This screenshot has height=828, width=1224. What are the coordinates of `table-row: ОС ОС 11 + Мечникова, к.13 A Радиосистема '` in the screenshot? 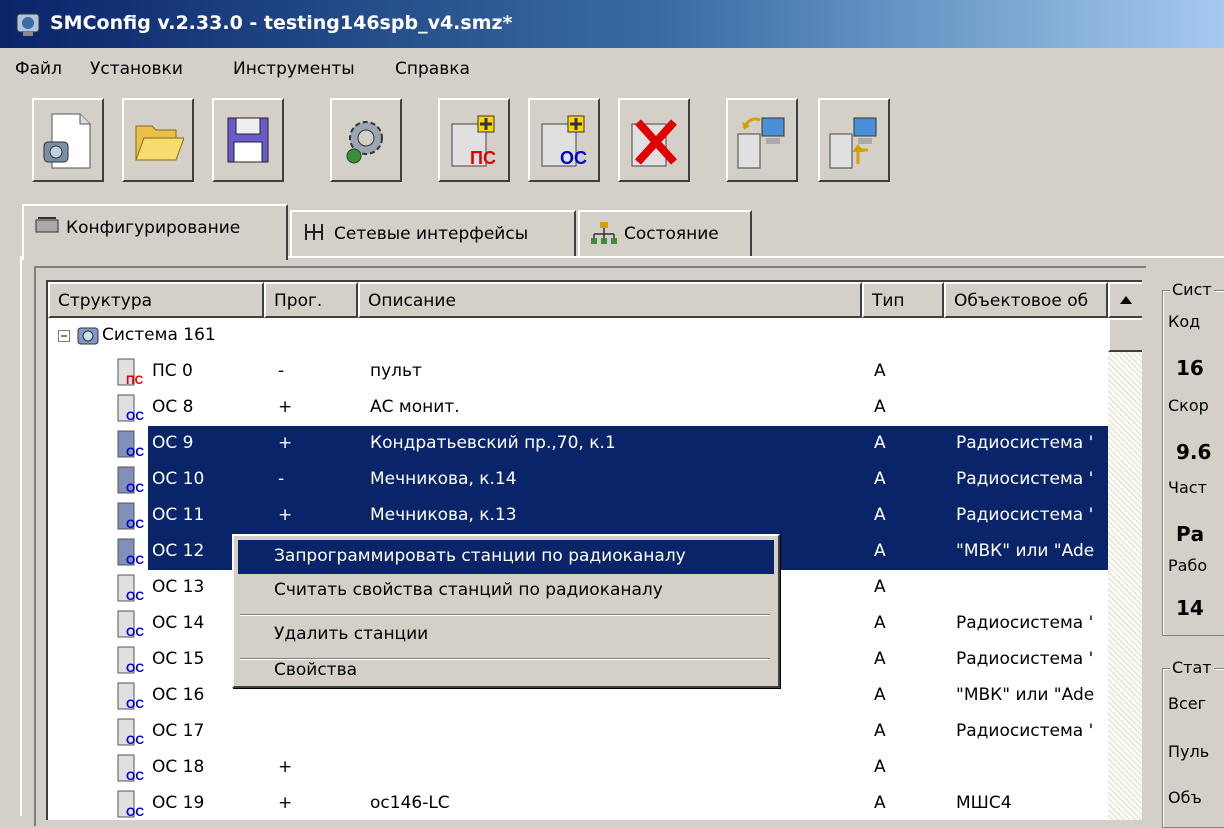 It's located at (578, 516).